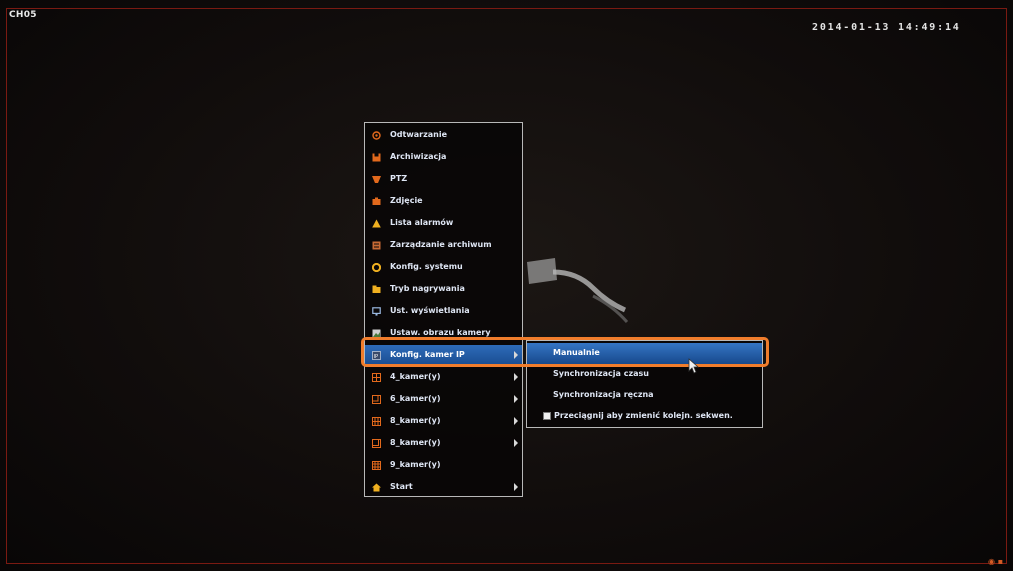  Describe the element at coordinates (376, 135) in the screenshot. I see `playback-icon` at that location.